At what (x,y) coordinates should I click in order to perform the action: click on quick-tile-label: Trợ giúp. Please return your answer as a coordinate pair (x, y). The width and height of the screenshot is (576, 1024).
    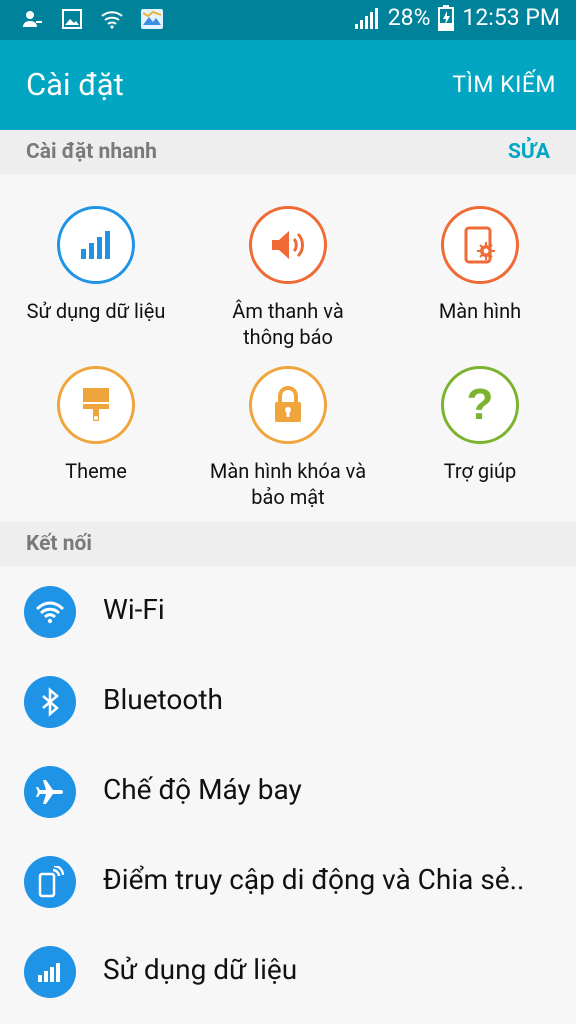
    Looking at the image, I should click on (480, 471).